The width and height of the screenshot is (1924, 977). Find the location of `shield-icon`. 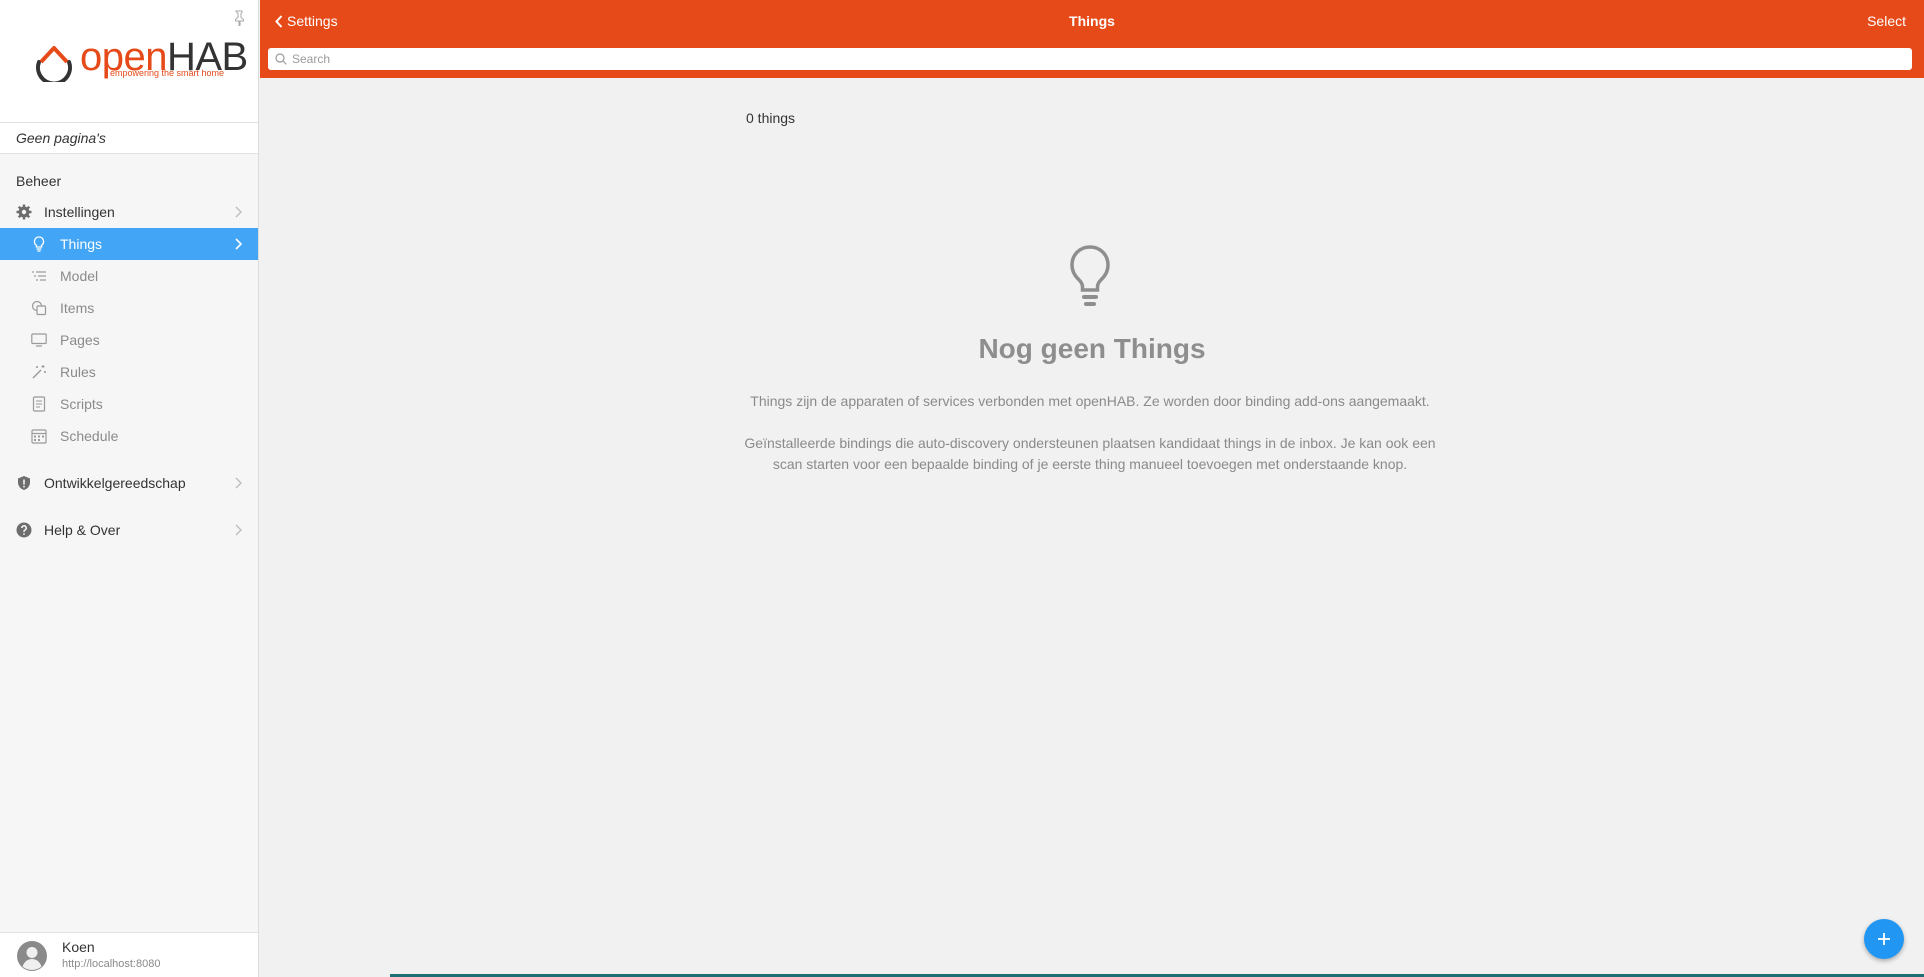

shield-icon is located at coordinates (24, 483).